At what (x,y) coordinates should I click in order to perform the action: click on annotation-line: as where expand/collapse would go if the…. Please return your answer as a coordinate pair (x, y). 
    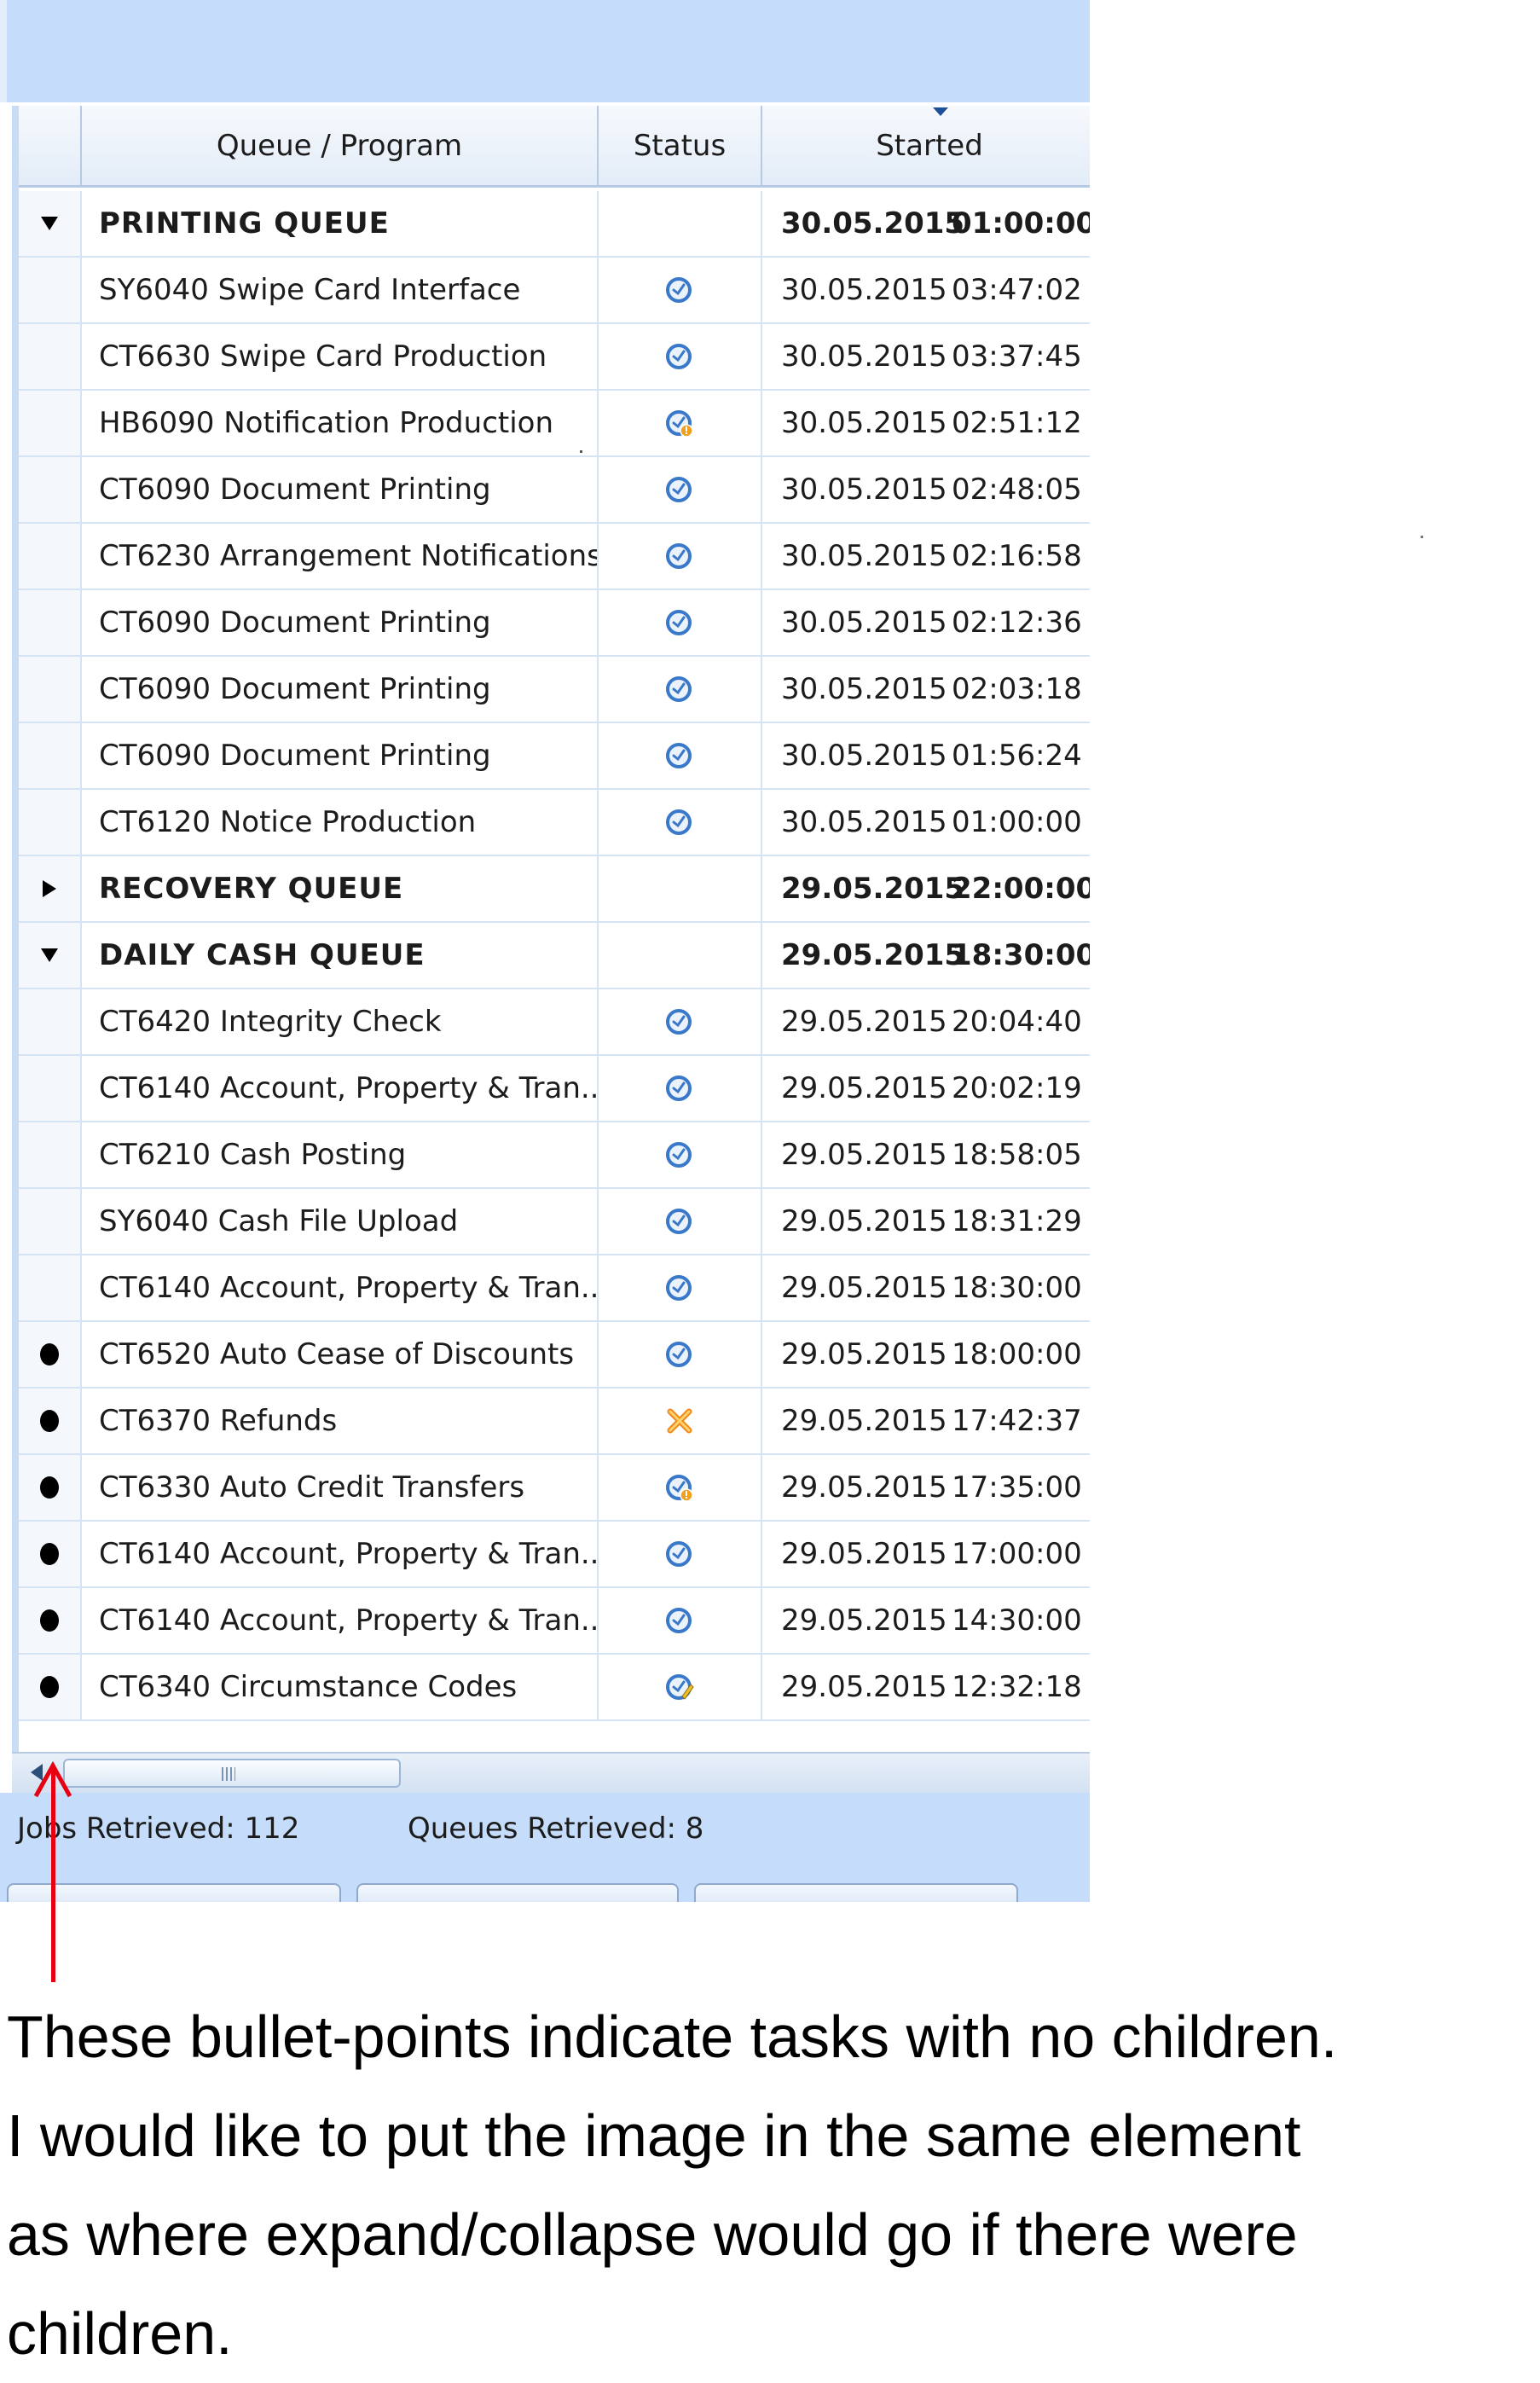
    Looking at the image, I should click on (652, 2234).